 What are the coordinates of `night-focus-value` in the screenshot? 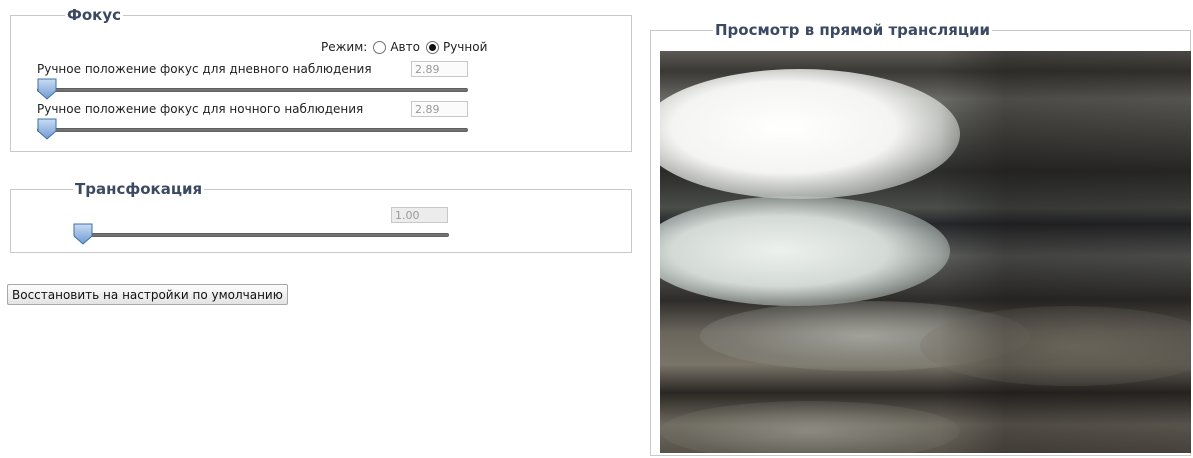 It's located at (439, 109).